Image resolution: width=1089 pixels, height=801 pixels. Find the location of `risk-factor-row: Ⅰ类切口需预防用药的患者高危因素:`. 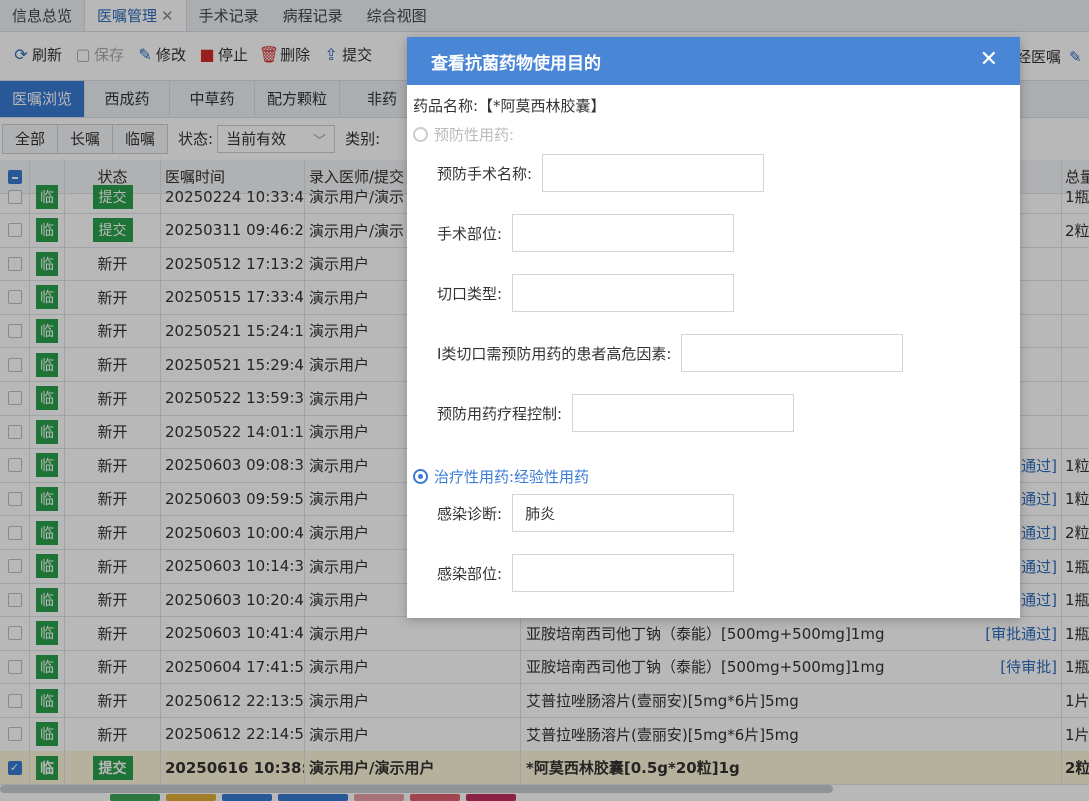

risk-factor-row: Ⅰ类切口需预防用药的患者高危因素: is located at coordinates (670, 353).